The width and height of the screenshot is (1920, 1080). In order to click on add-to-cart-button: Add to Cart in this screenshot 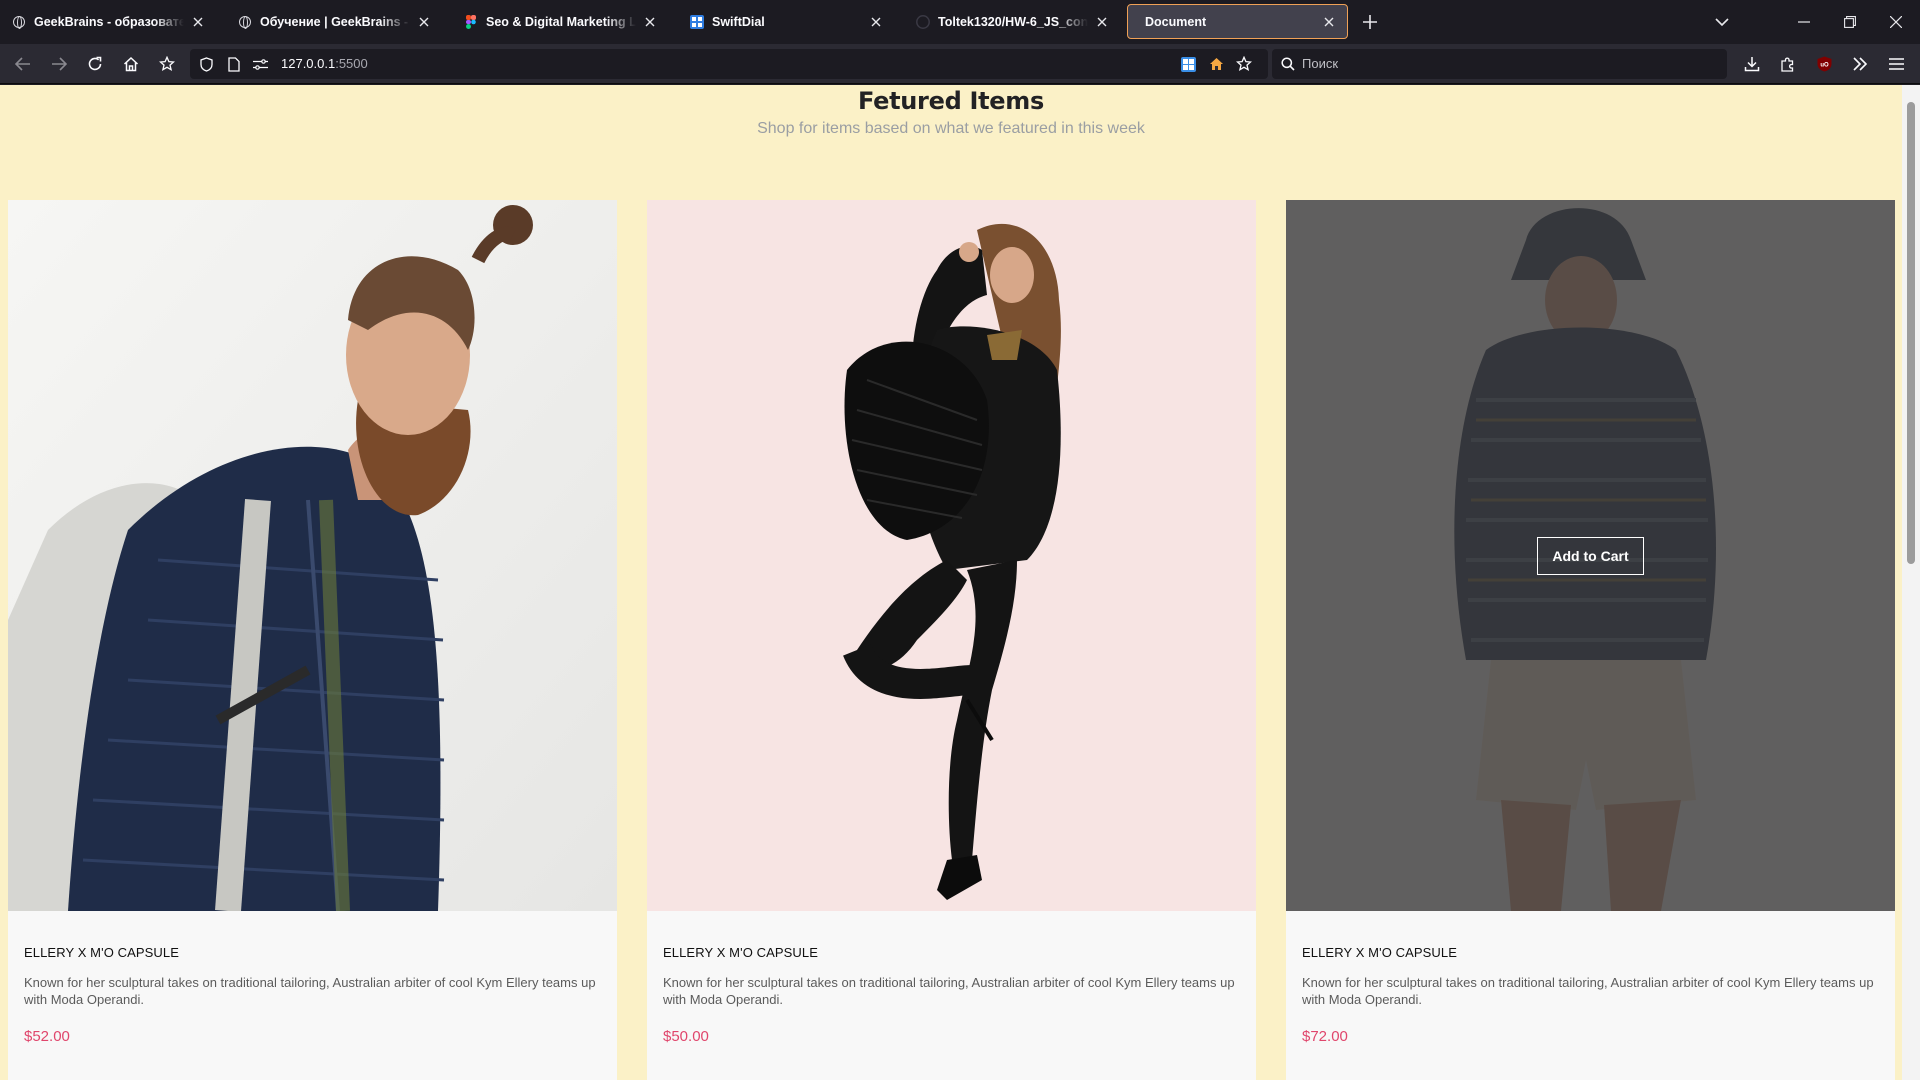, I will do `click(1590, 555)`.